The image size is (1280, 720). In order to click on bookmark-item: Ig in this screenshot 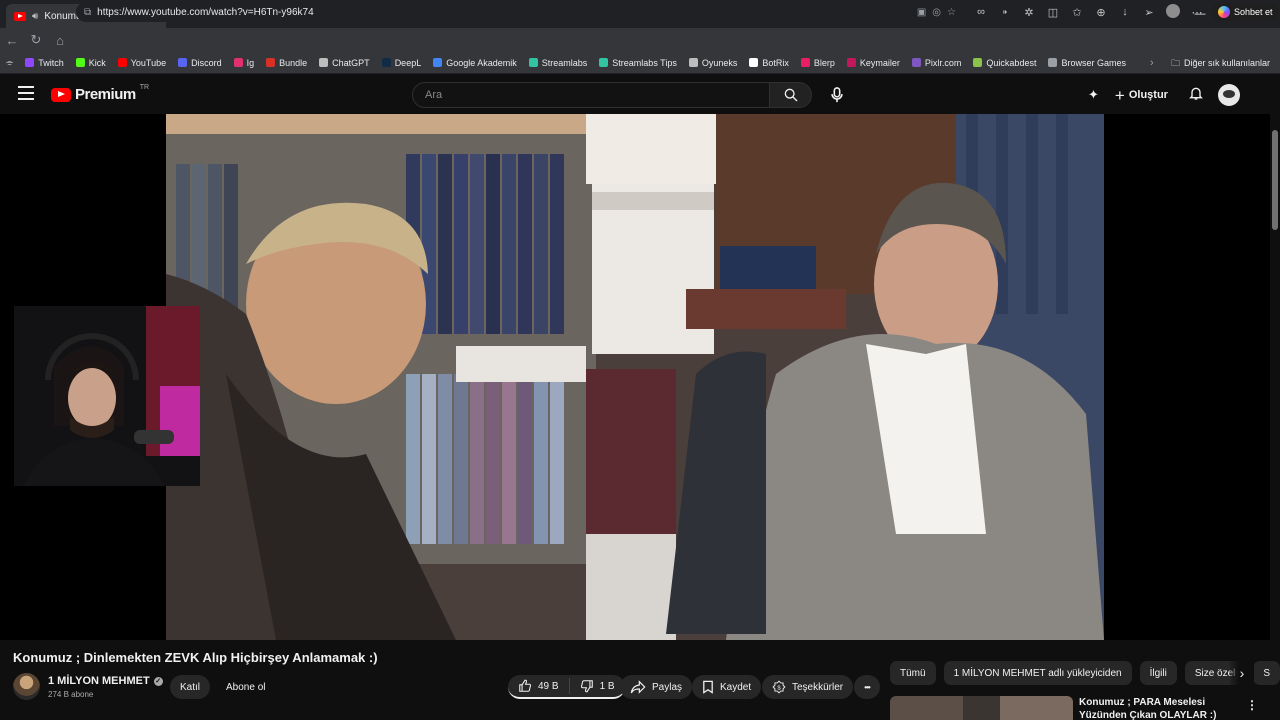, I will do `click(244, 63)`.